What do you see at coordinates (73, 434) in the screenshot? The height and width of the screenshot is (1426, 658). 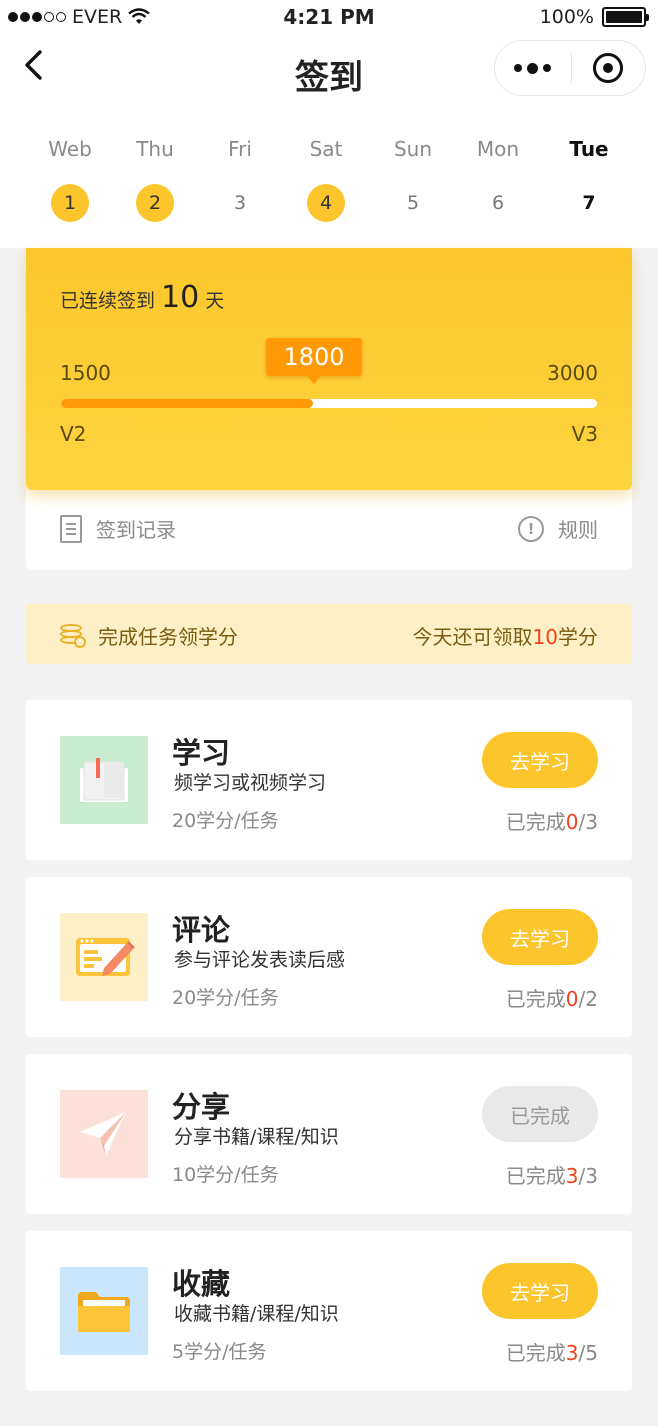 I see `level-from: V2` at bounding box center [73, 434].